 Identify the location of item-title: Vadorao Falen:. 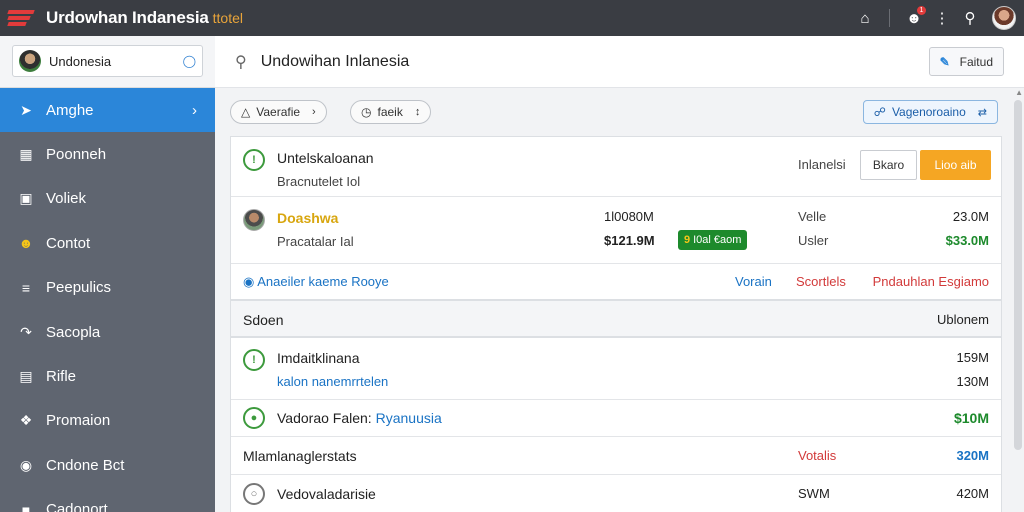
(324, 418).